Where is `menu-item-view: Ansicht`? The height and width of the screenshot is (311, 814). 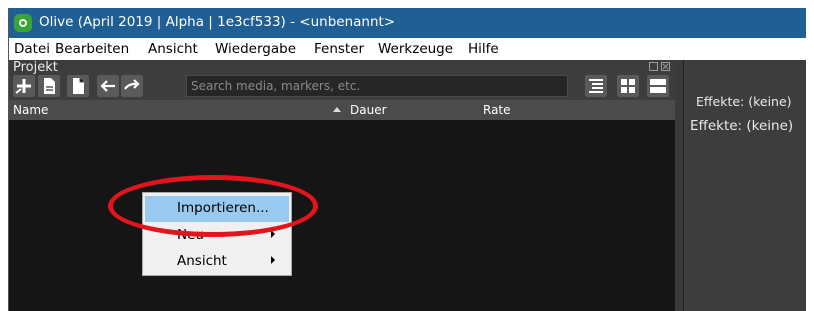 menu-item-view: Ansicht is located at coordinates (217, 262).